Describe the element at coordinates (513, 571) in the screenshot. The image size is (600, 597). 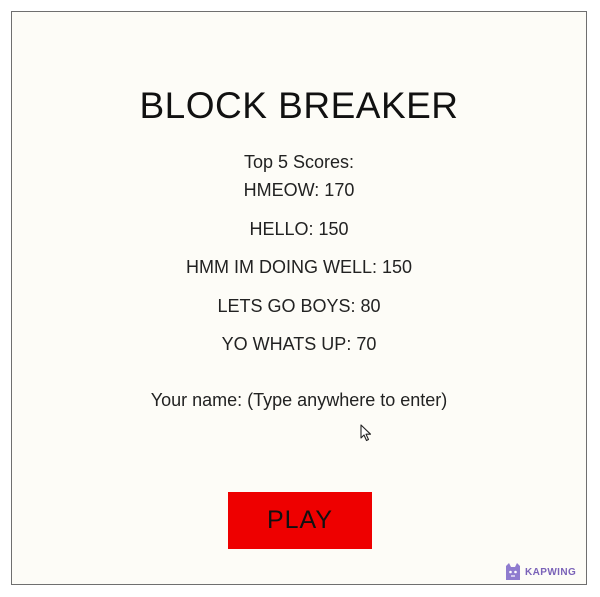
I see `kapwing-logo` at that location.